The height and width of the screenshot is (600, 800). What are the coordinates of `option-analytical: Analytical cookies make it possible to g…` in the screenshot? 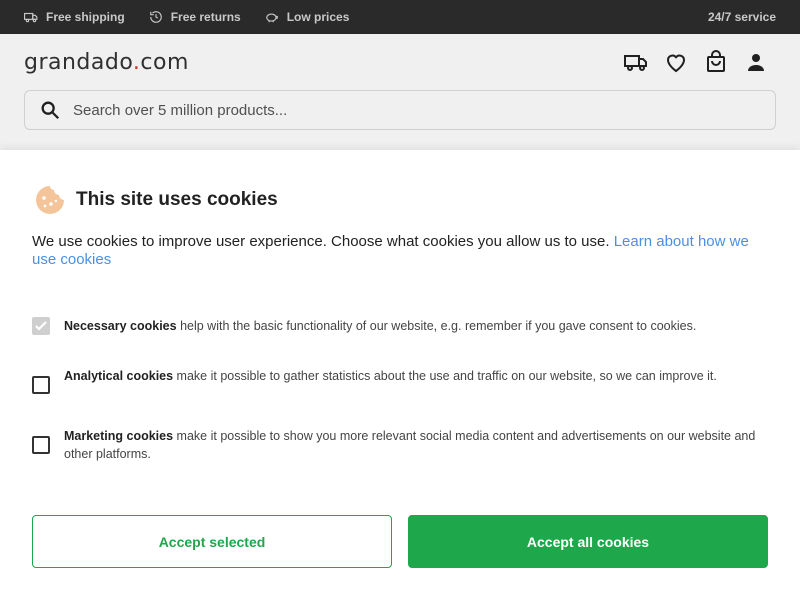 It's located at (402, 380).